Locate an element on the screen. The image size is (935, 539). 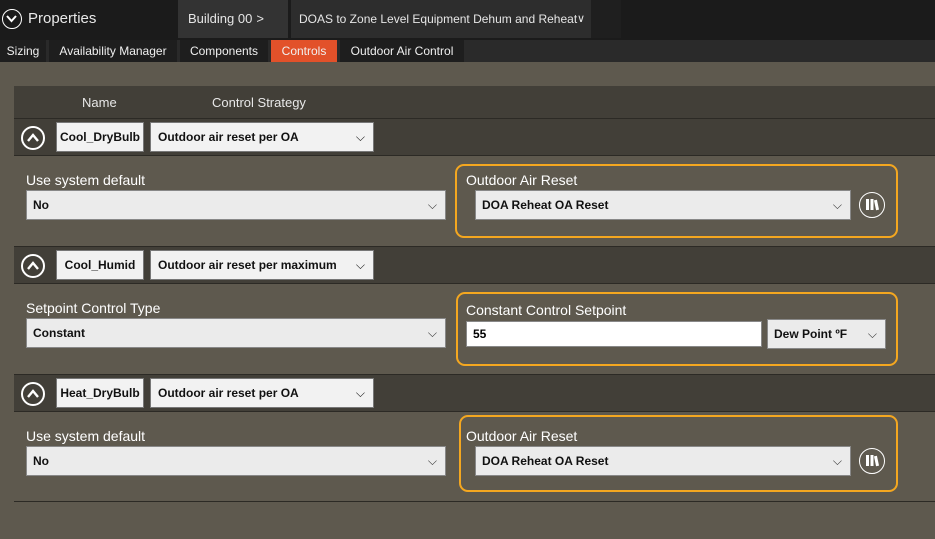
divider is located at coordinates (474, 501).